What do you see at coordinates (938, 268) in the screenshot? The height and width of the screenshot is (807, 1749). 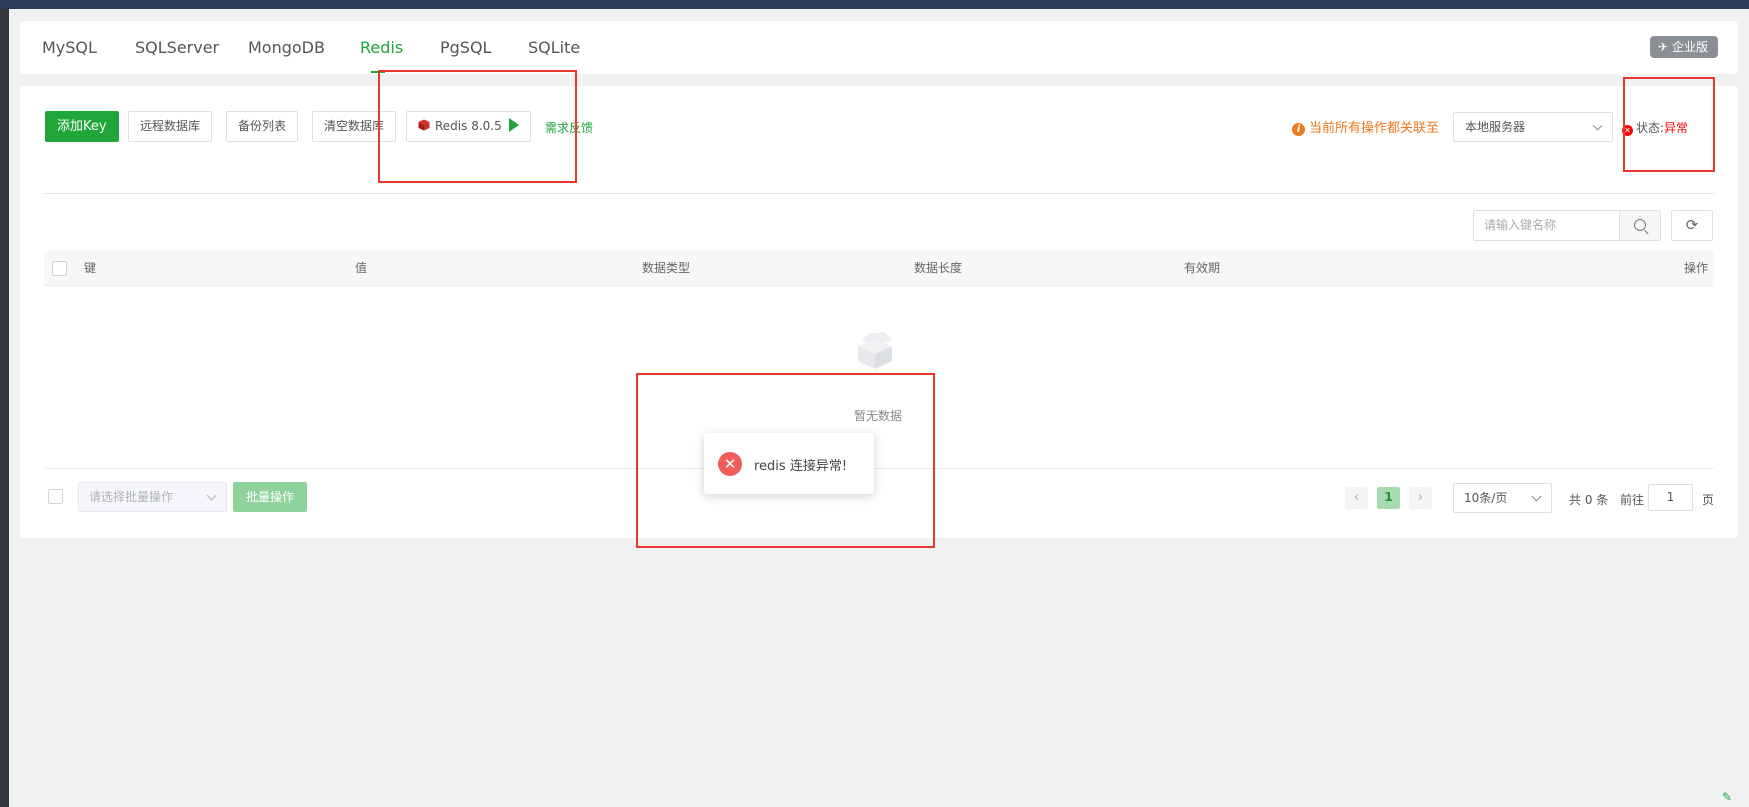 I see `col-length: 数据长度` at bounding box center [938, 268].